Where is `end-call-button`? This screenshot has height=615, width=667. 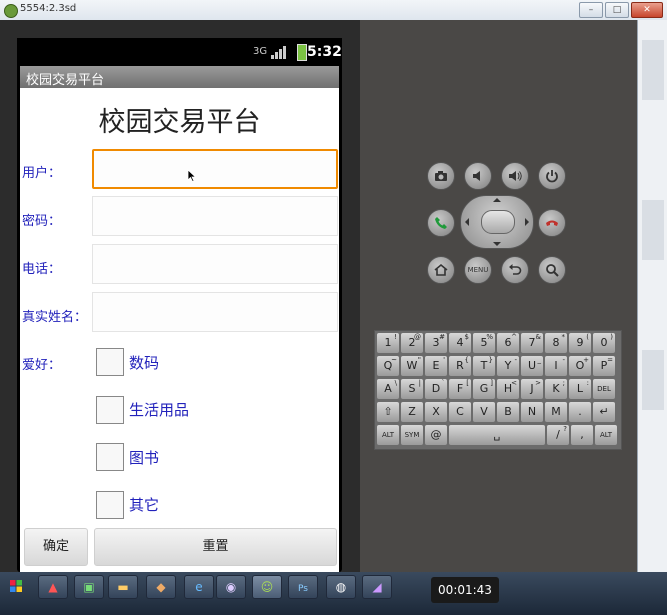
end-call-button is located at coordinates (552, 223).